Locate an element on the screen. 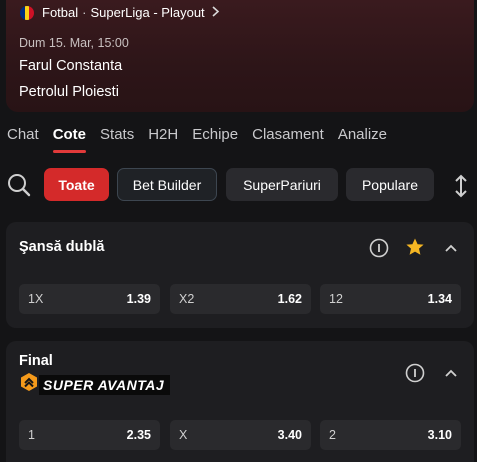 Image resolution: width=477 pixels, height=462 pixels. odd-button-x2: X2 1.62 is located at coordinates (240, 299).